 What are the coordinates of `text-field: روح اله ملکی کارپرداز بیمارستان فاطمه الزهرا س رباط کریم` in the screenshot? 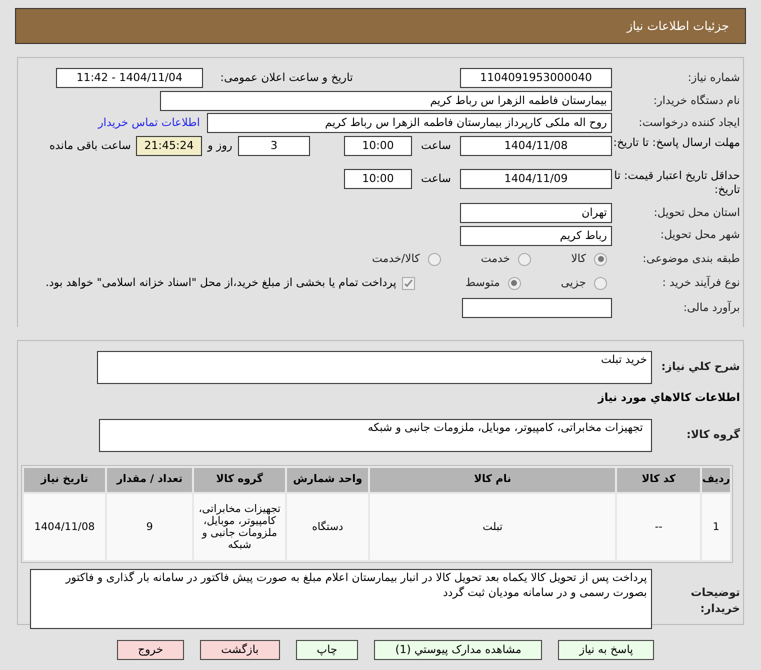 It's located at (409, 123).